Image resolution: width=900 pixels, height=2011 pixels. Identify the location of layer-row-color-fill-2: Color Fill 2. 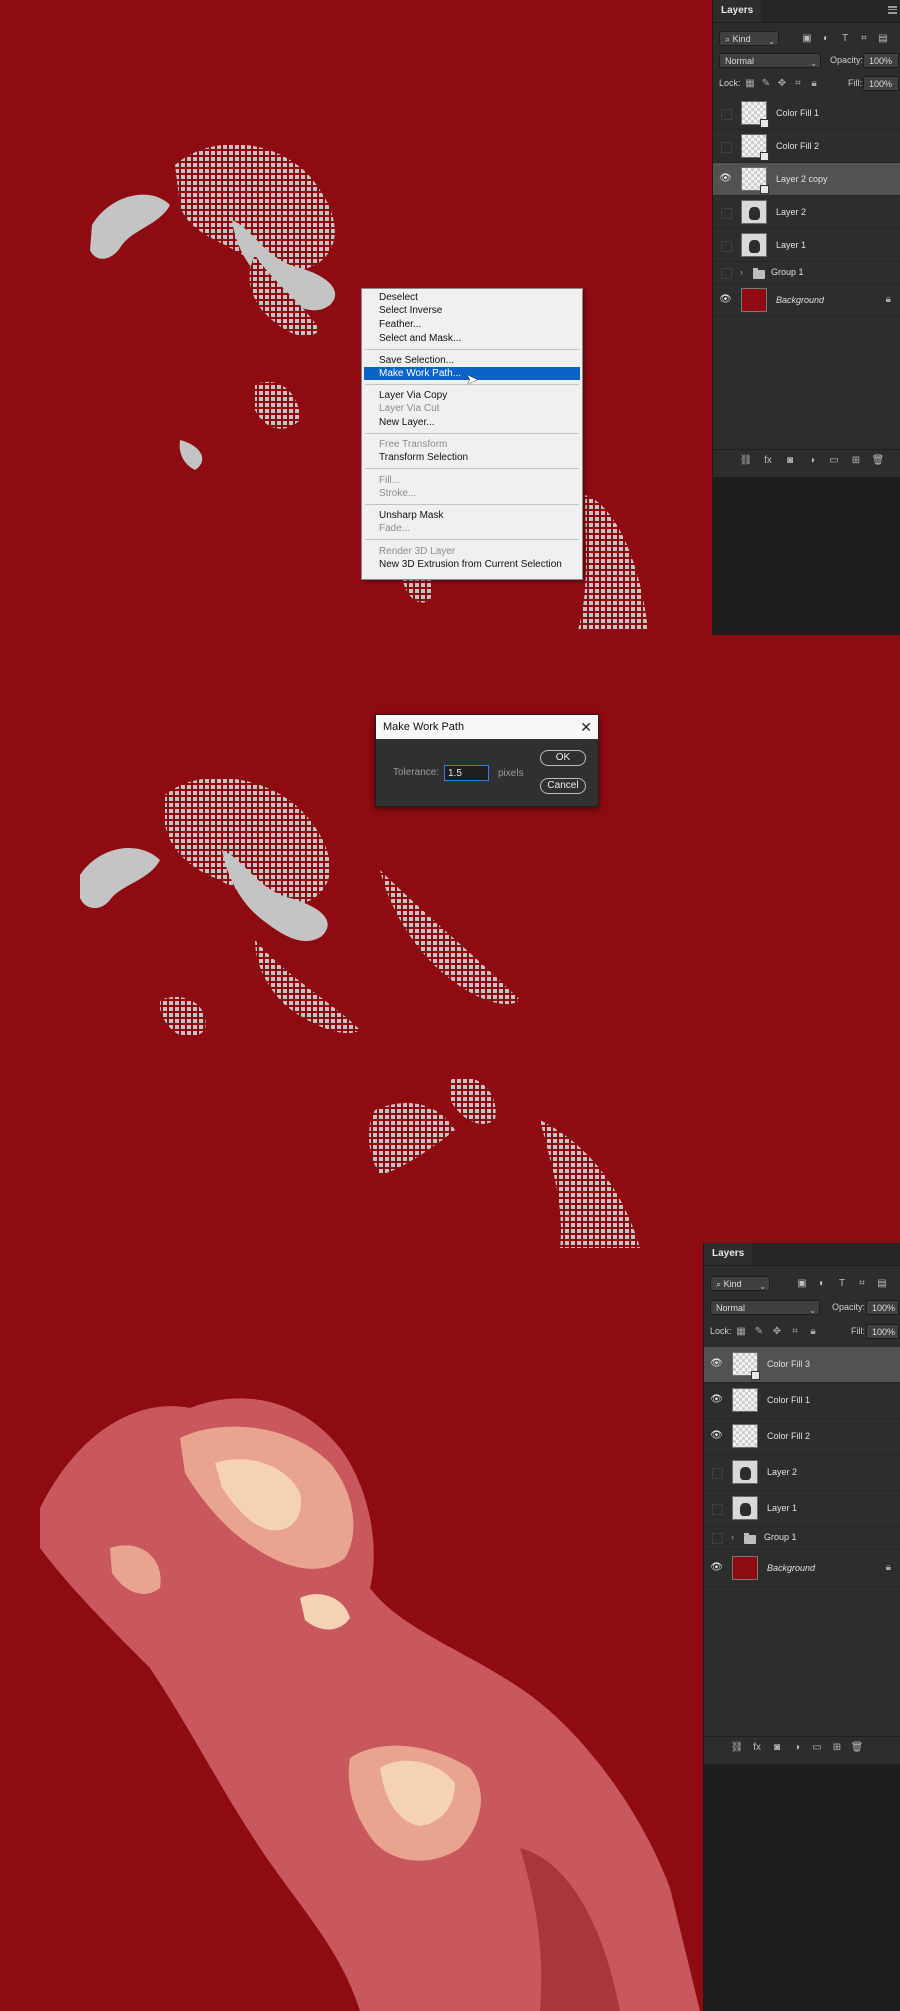
(806, 146).